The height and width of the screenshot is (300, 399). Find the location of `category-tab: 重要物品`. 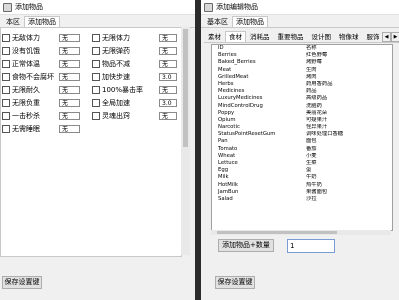

category-tab: 重要物品 is located at coordinates (291, 36).